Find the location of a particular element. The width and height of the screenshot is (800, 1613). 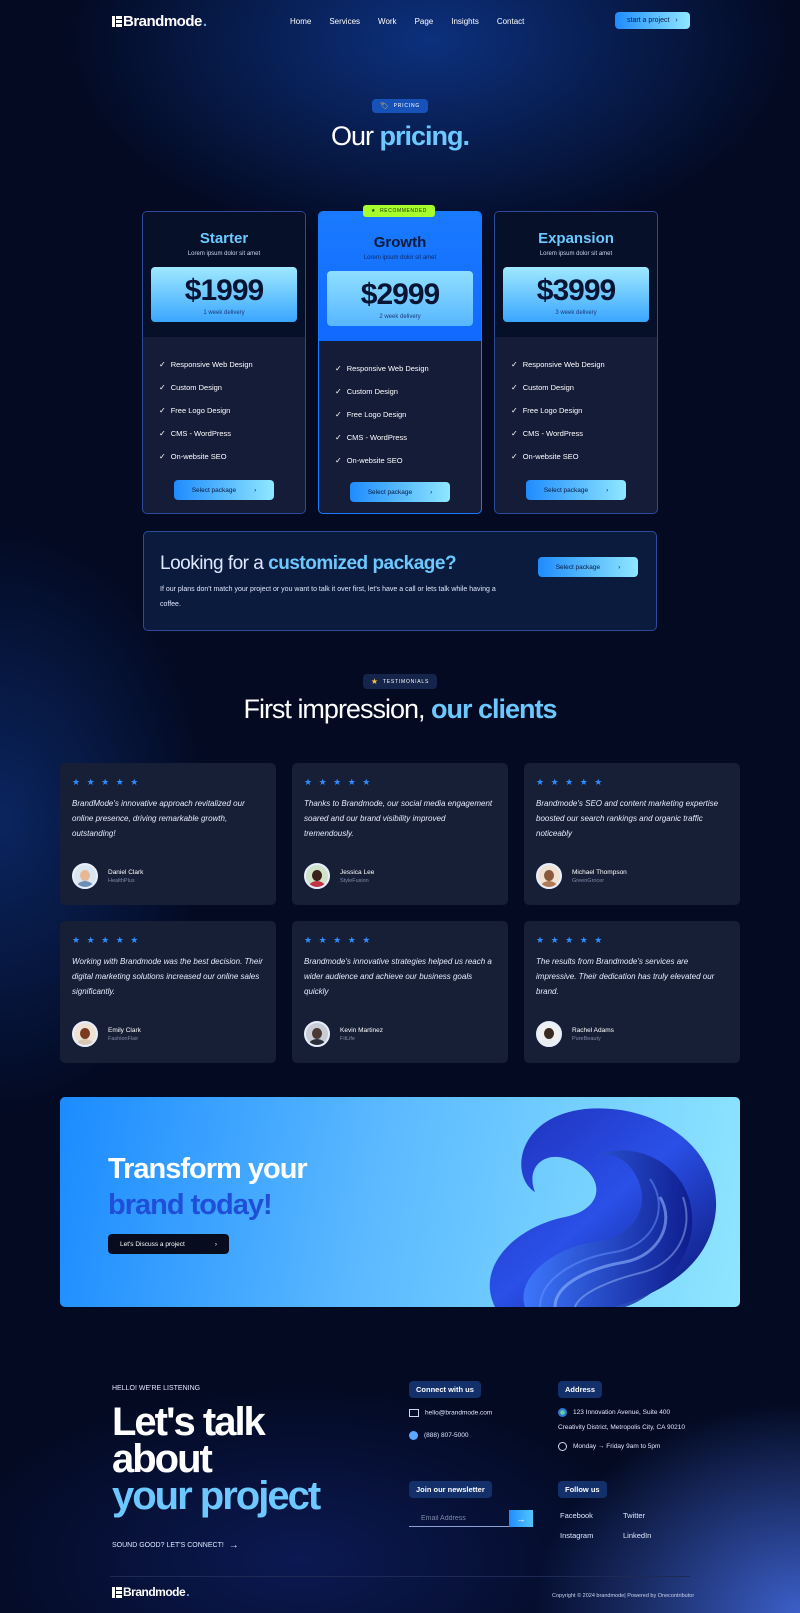

testimonial-author: Michael Thompson GreenGrocer is located at coordinates (581, 876).